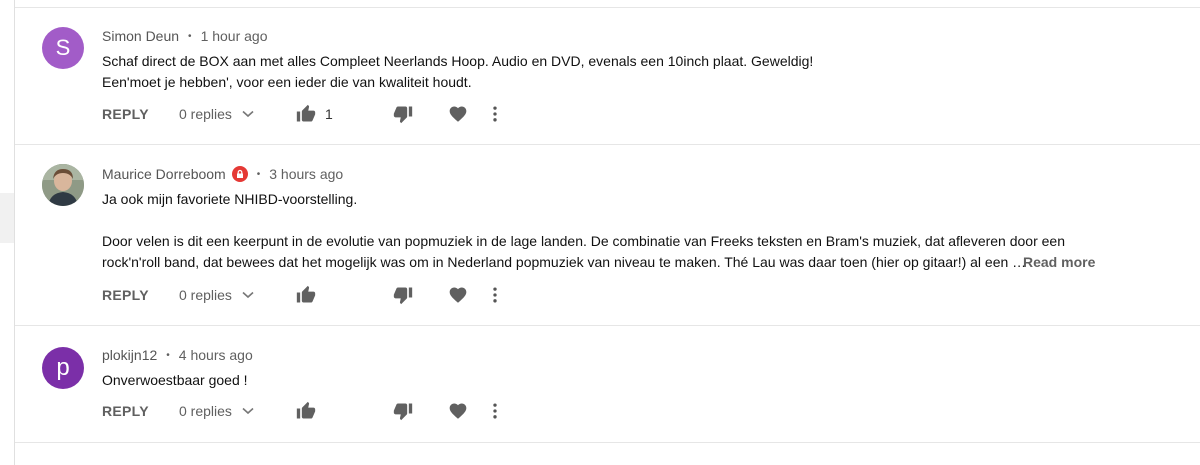  Describe the element at coordinates (7, 218) in the screenshot. I see `left-panel-edge` at that location.